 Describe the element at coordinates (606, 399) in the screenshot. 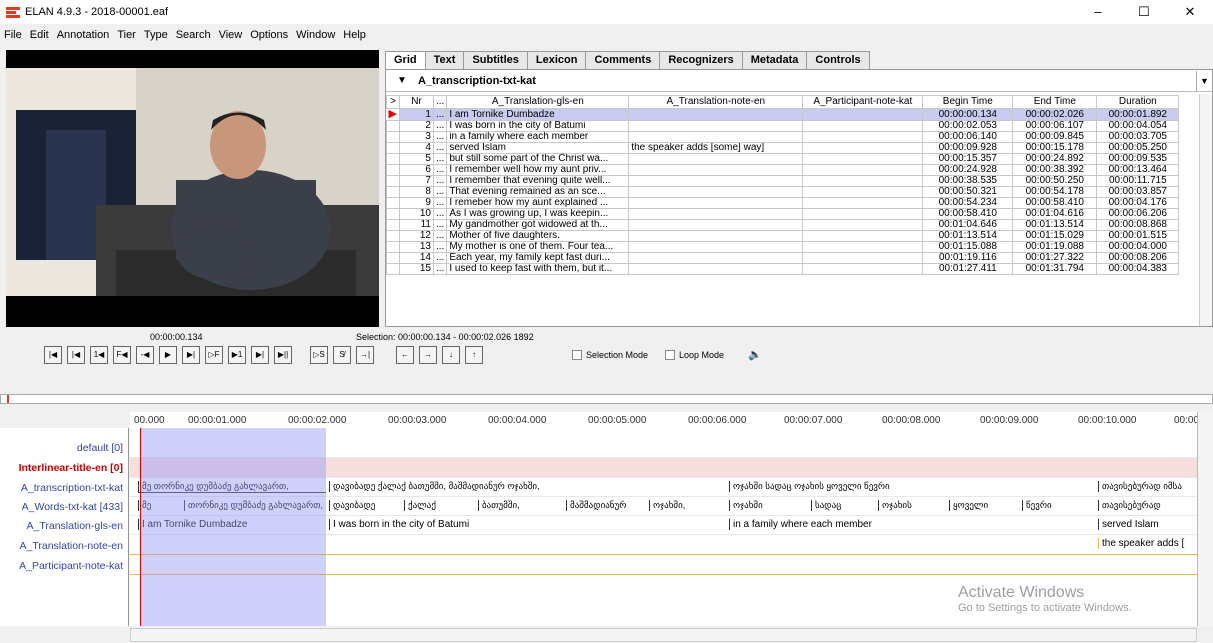

I see `overview-timeline` at that location.